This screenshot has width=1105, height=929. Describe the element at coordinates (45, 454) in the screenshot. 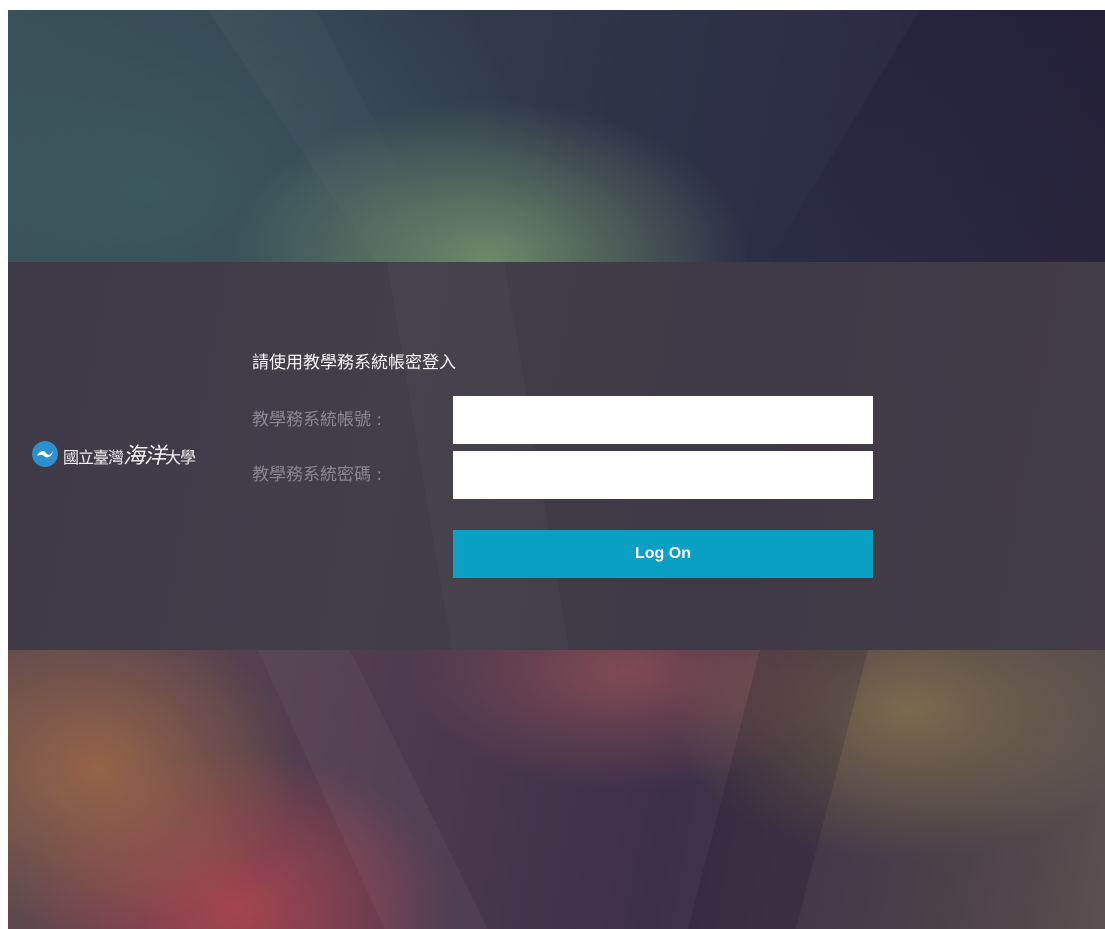

I see `wave-emblem-icon` at that location.